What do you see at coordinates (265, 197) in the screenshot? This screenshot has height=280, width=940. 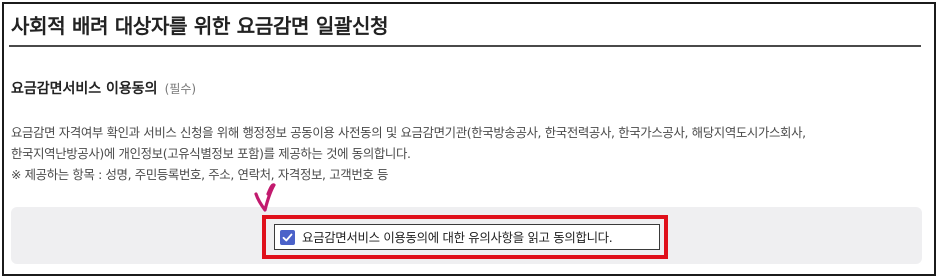 I see `handdrawn-check-mark-icon` at bounding box center [265, 197].